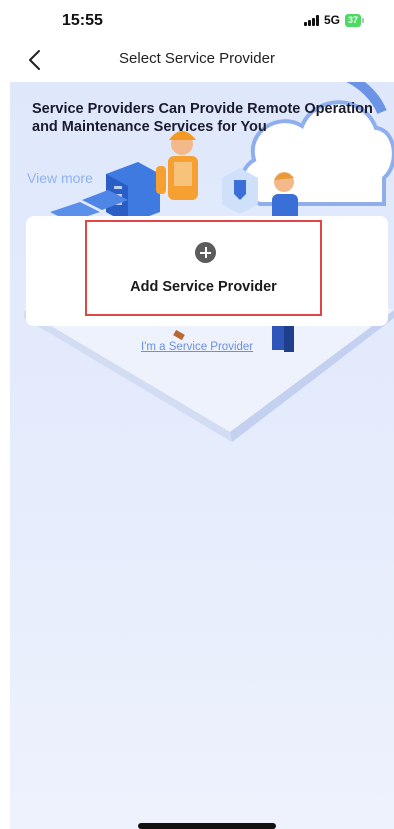 Image resolution: width=394 pixels, height=829 pixels. I want to click on nav-bar: Select Service Provider, so click(197, 60).